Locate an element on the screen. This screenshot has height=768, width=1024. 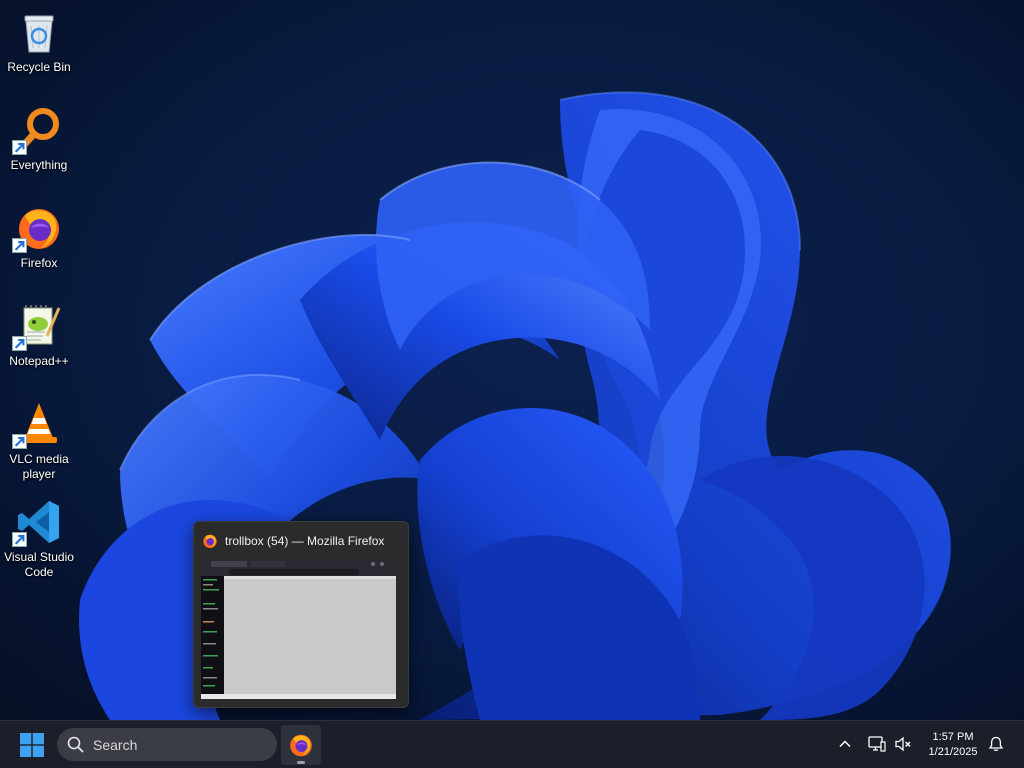
recycle-bin-icon is located at coordinates (39, 32).